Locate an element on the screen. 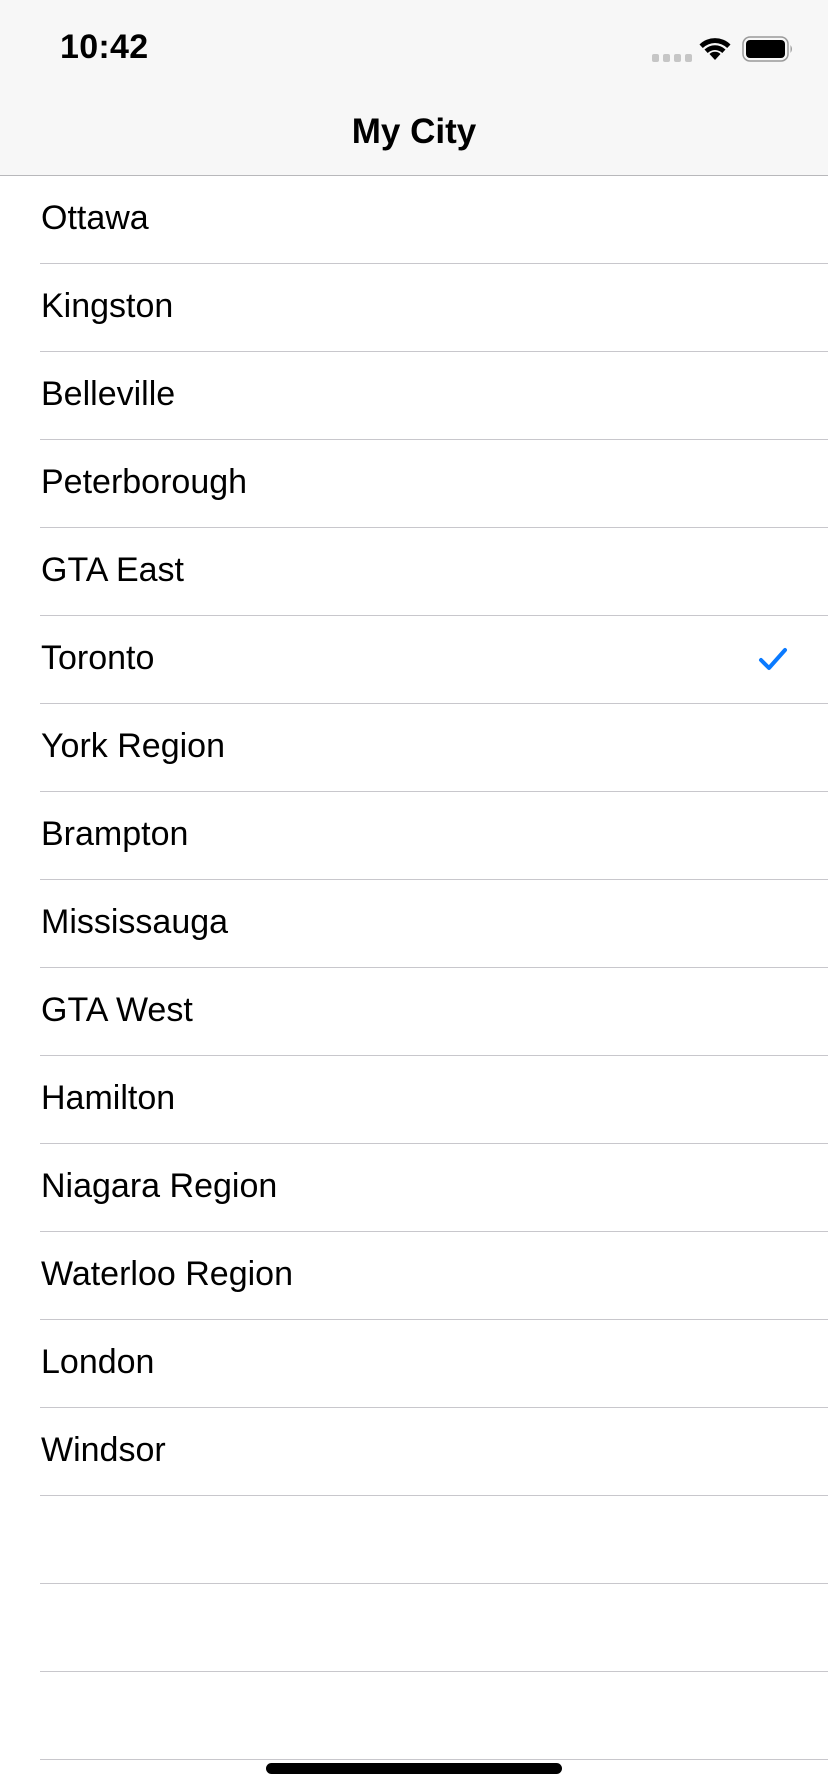 The height and width of the screenshot is (1792, 828). page-title: My City is located at coordinates (414, 131).